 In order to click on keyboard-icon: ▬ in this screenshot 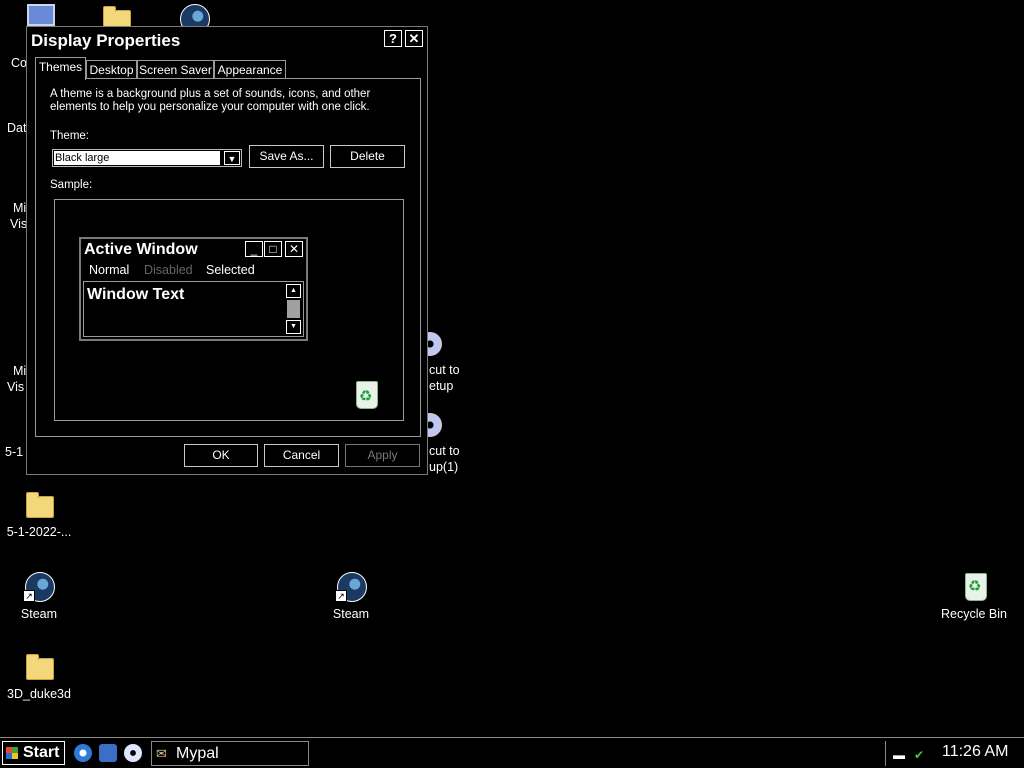, I will do `click(899, 755)`.